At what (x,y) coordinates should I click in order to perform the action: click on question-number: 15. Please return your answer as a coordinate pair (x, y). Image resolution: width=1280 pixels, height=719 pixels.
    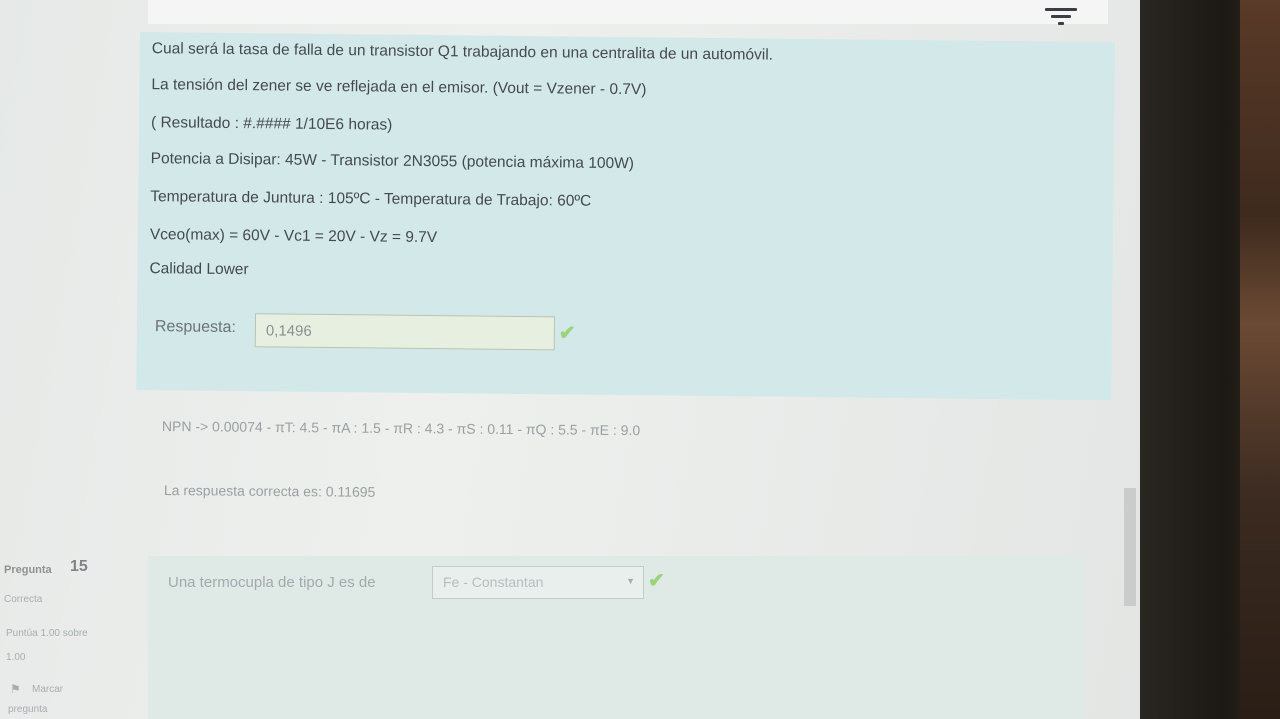
    Looking at the image, I should click on (79, 566).